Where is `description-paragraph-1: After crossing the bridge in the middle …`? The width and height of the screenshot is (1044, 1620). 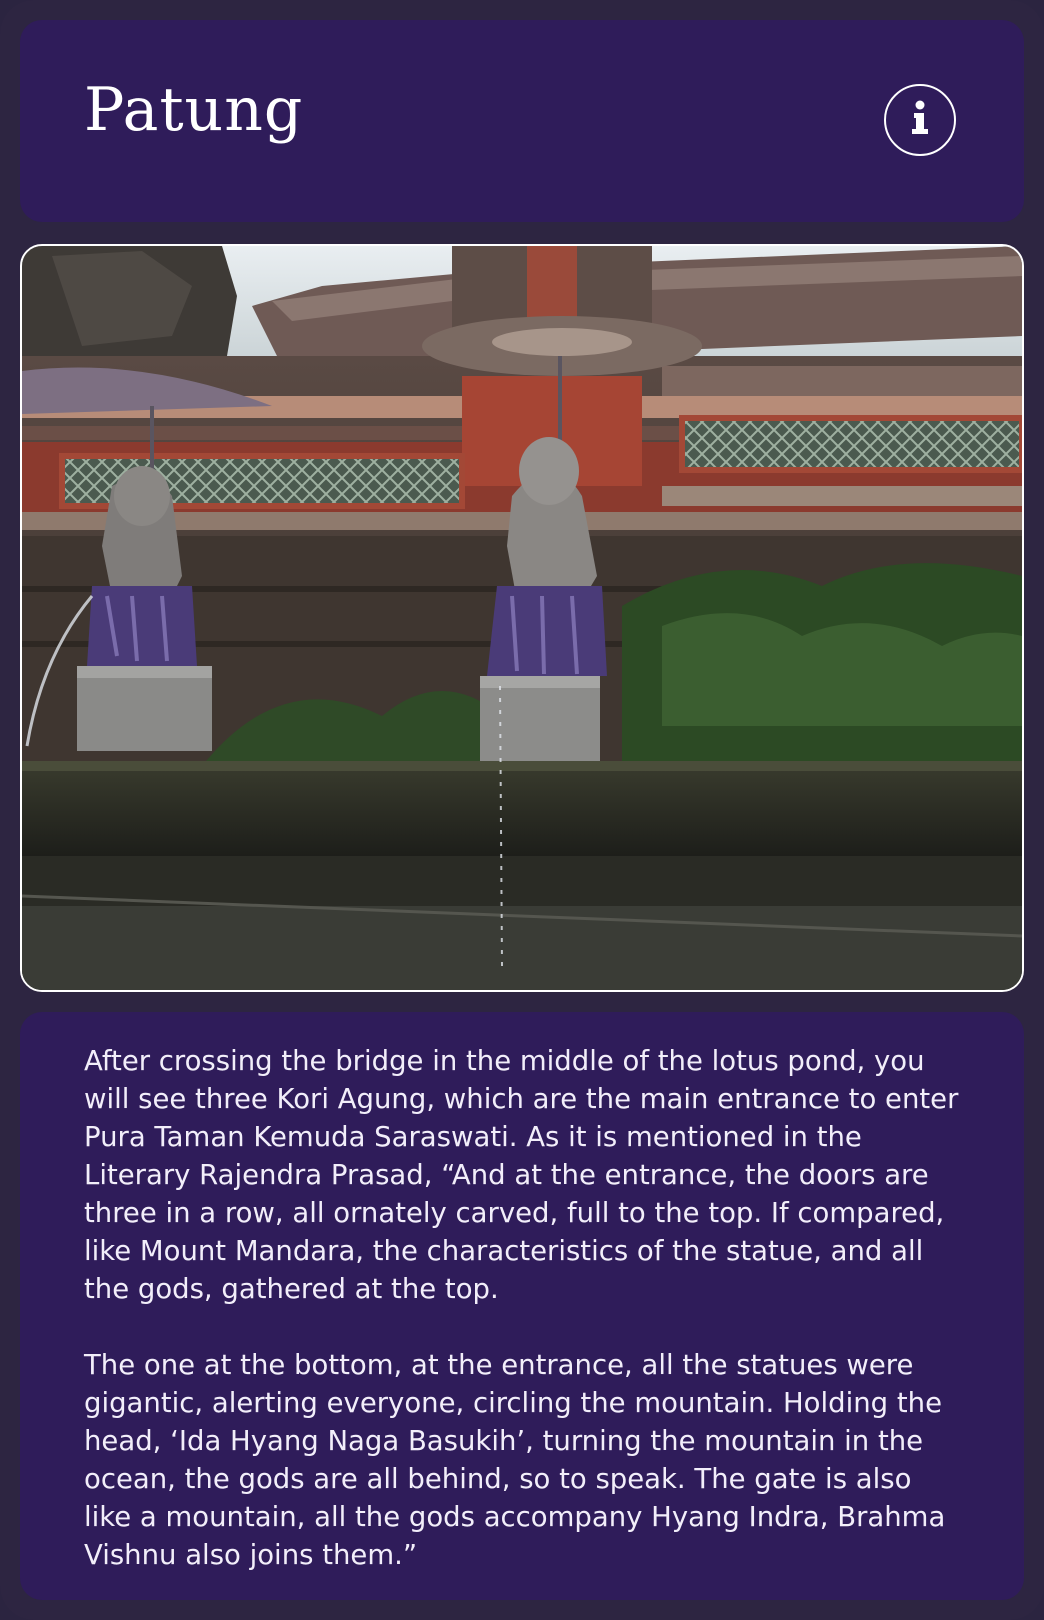 description-paragraph-1: After crossing the bridge in the middle … is located at coordinates (521, 1175).